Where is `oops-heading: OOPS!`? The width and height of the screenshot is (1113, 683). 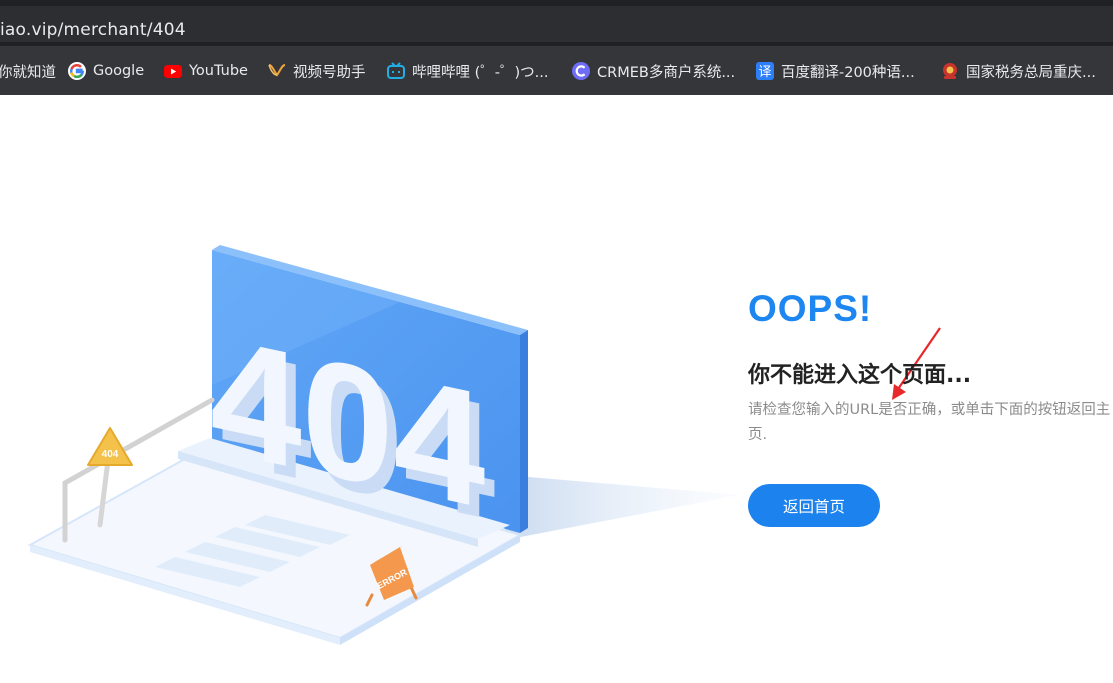 oops-heading: OOPS! is located at coordinates (810, 308).